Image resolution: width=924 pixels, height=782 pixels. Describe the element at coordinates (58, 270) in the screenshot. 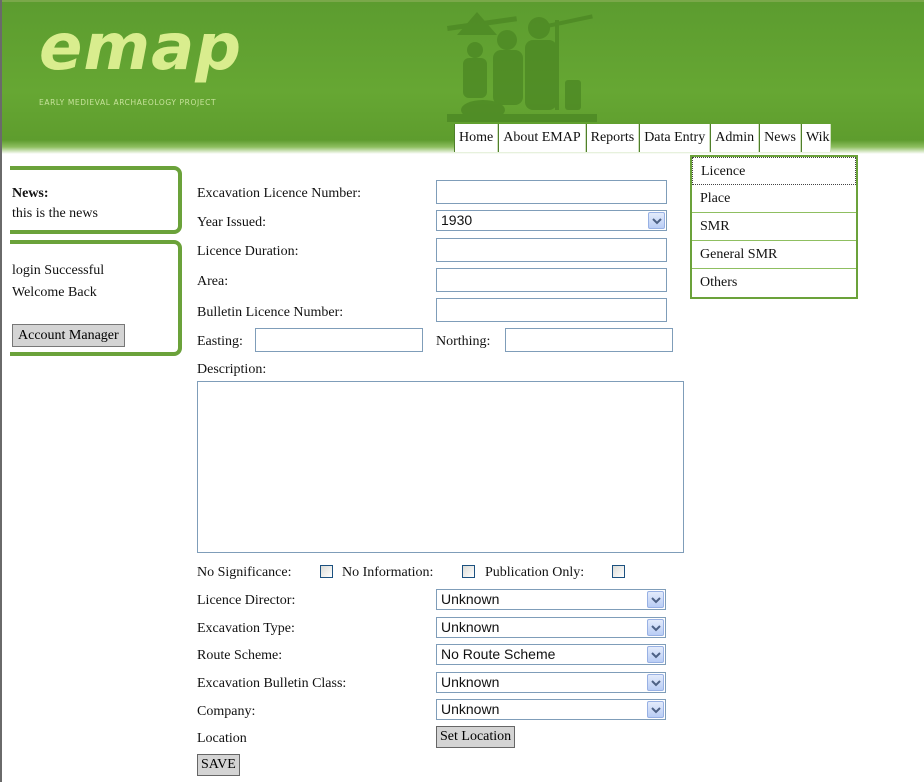

I see `login-status: login Successful` at that location.